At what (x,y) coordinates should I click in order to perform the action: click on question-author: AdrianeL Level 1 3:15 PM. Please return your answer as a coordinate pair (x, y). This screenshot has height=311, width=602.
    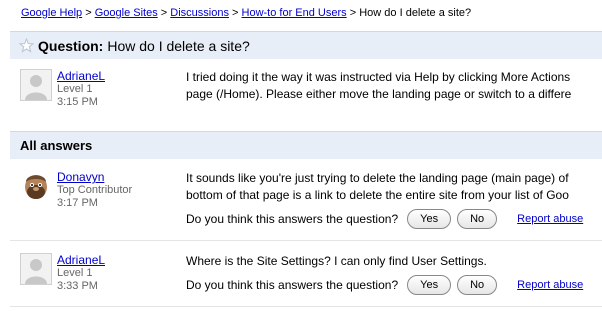
    Looking at the image, I should click on (81, 89).